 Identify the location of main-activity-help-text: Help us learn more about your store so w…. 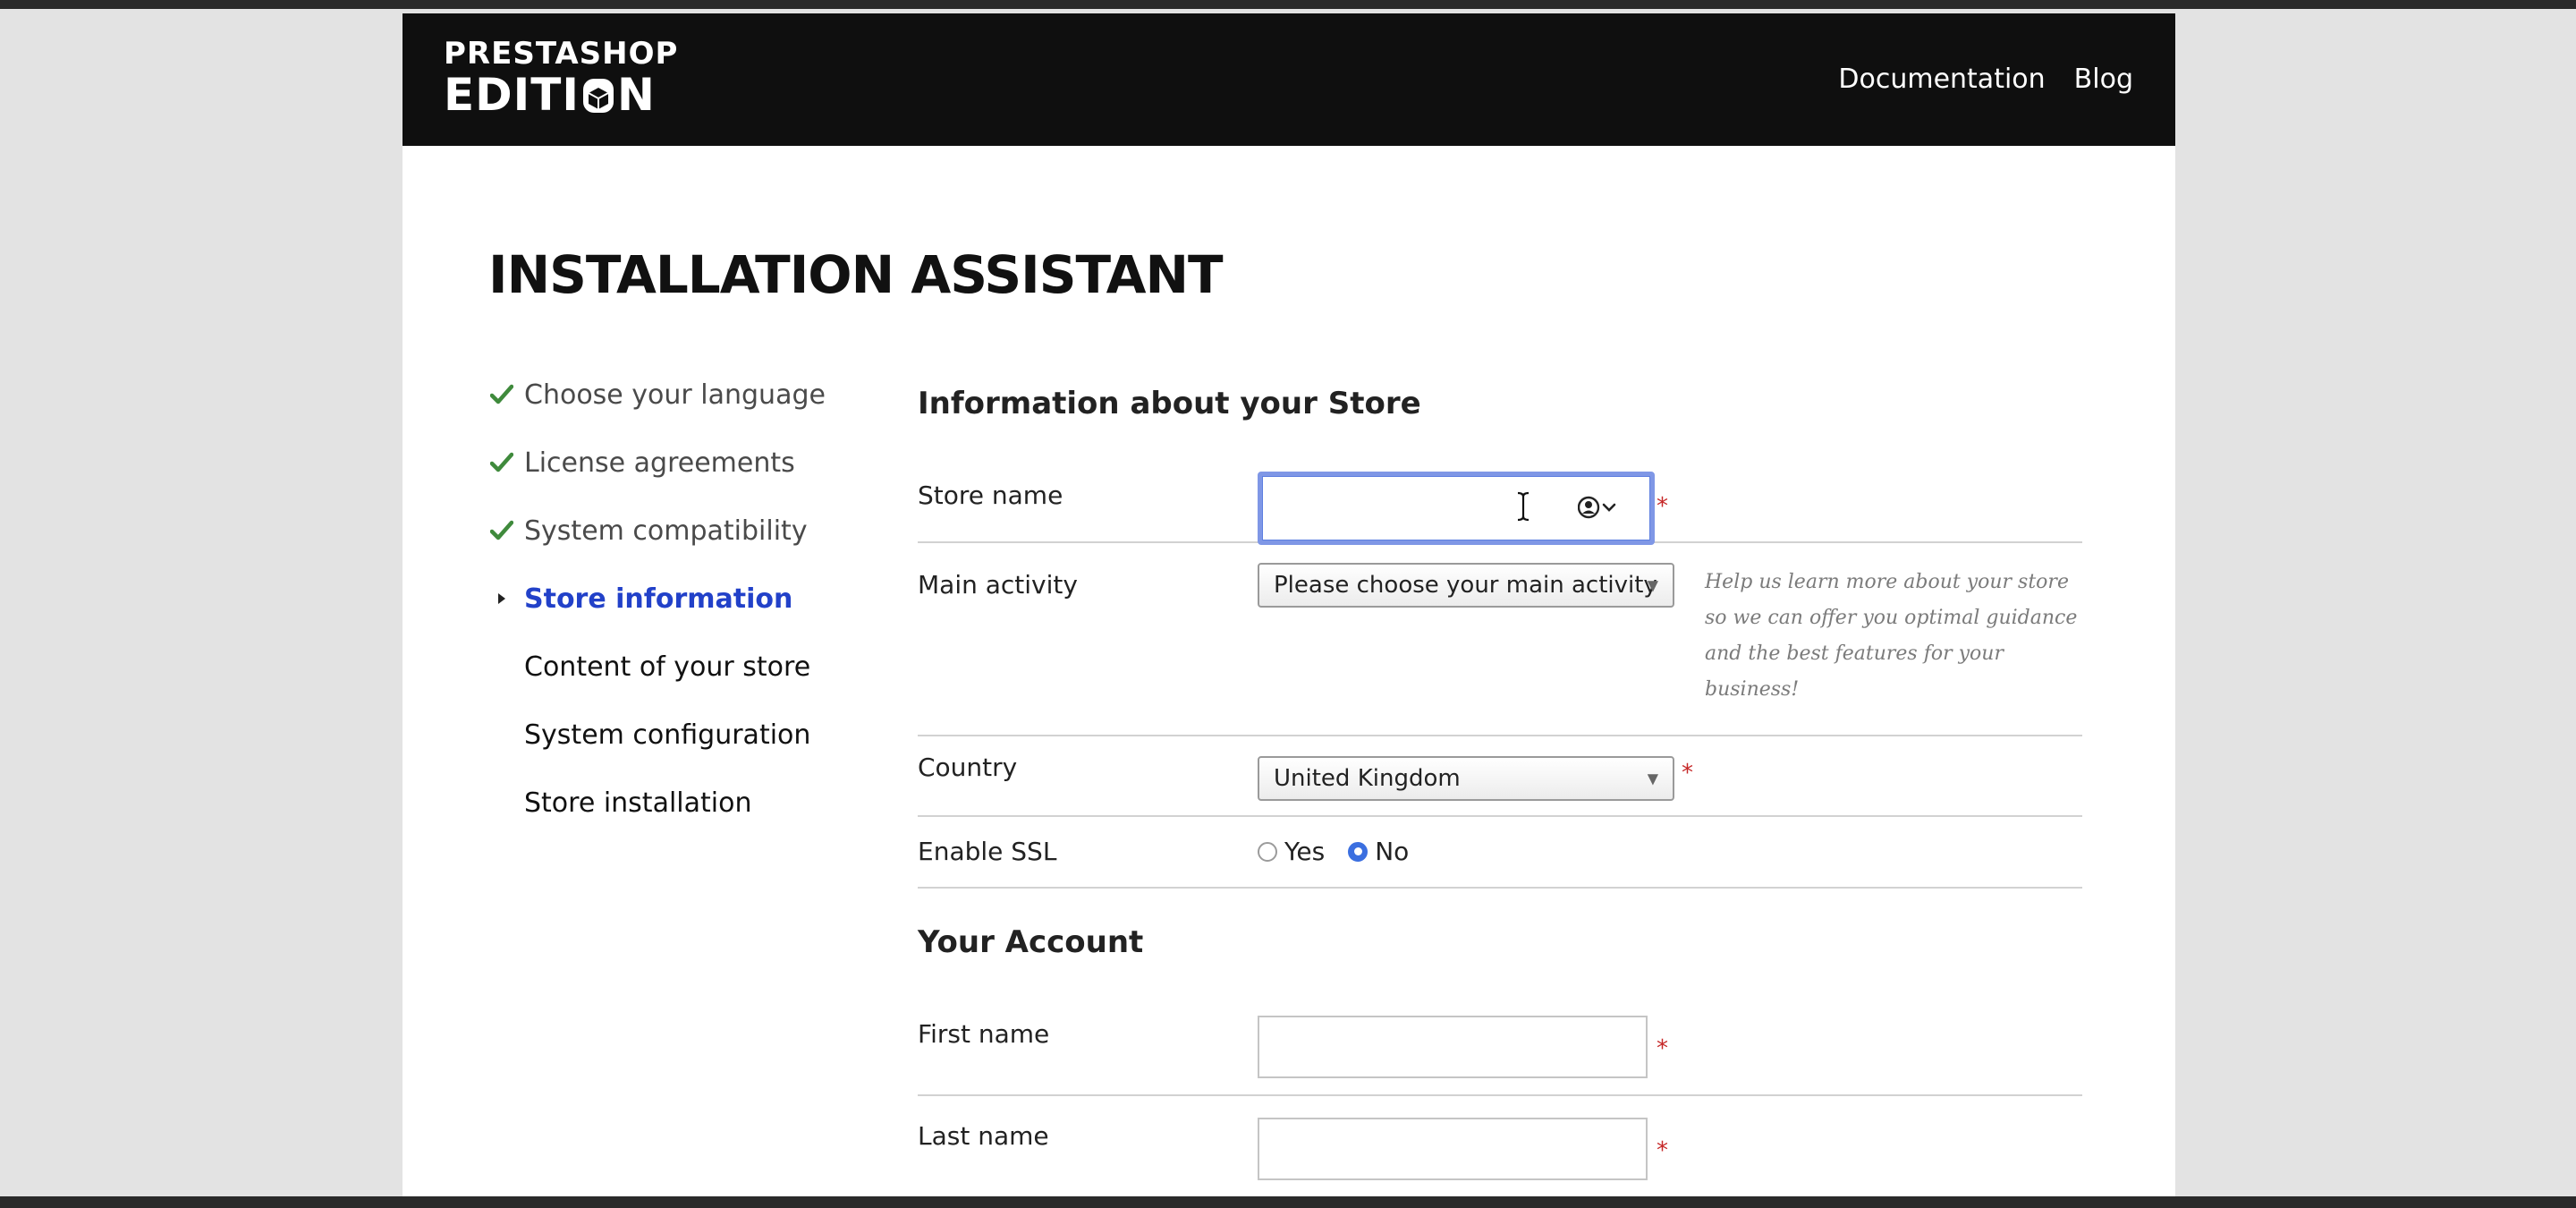
(1891, 636).